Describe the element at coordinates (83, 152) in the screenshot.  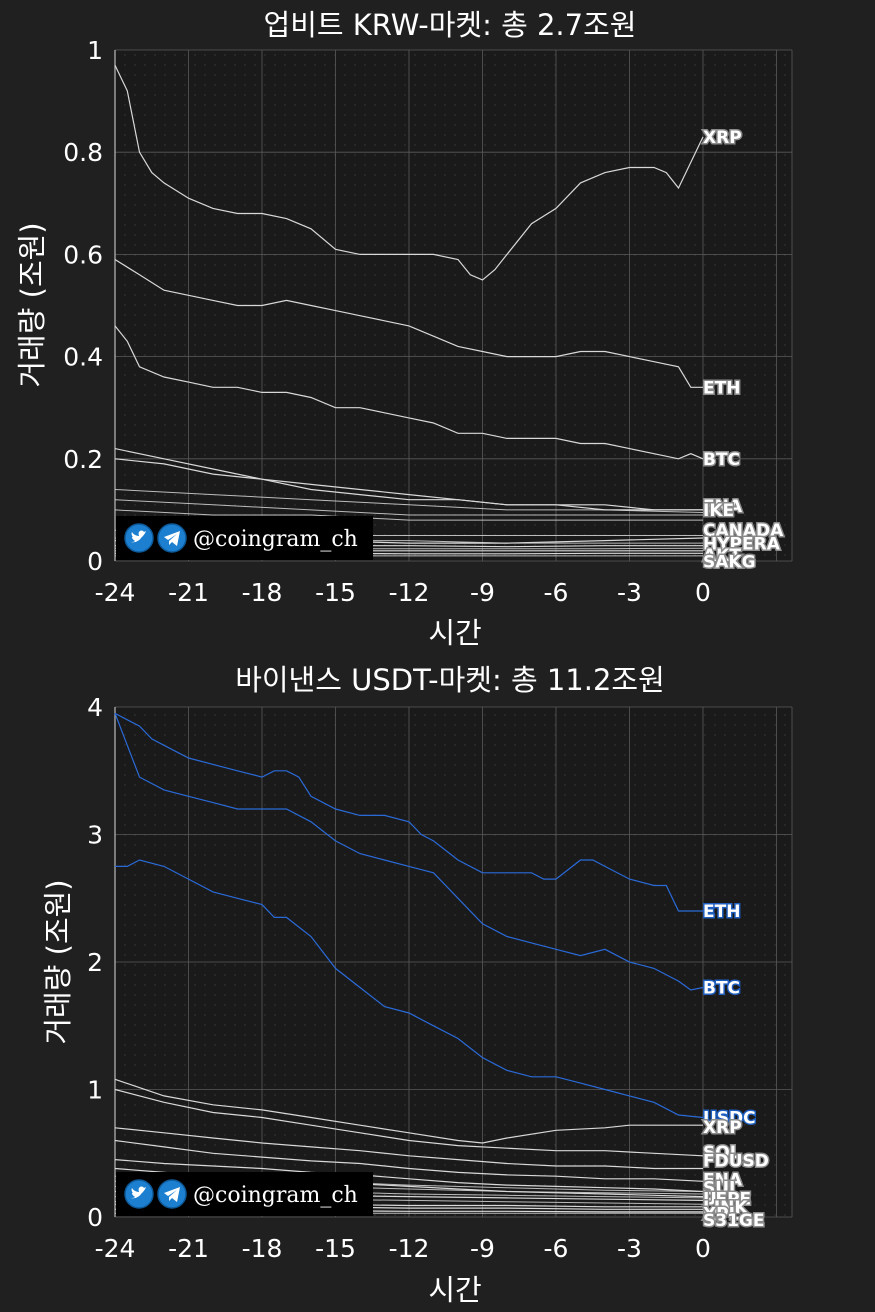
I see `y-tick-label: 0.8` at that location.